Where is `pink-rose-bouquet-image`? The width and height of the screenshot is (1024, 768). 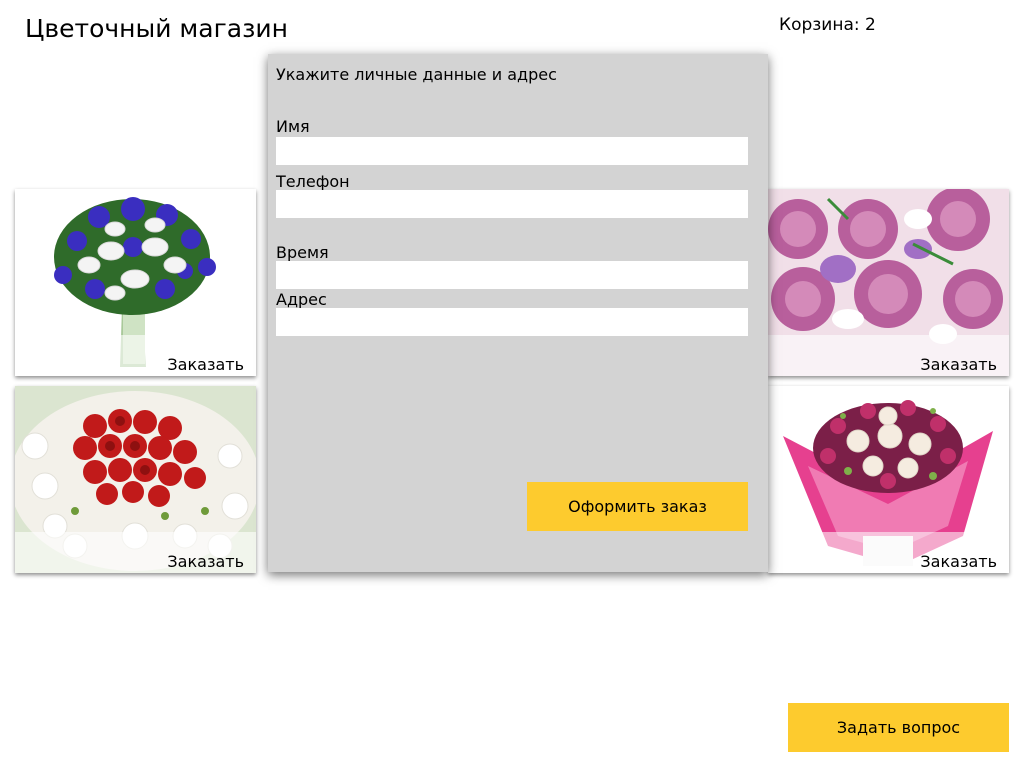
pink-rose-bouquet-image is located at coordinates (888, 282).